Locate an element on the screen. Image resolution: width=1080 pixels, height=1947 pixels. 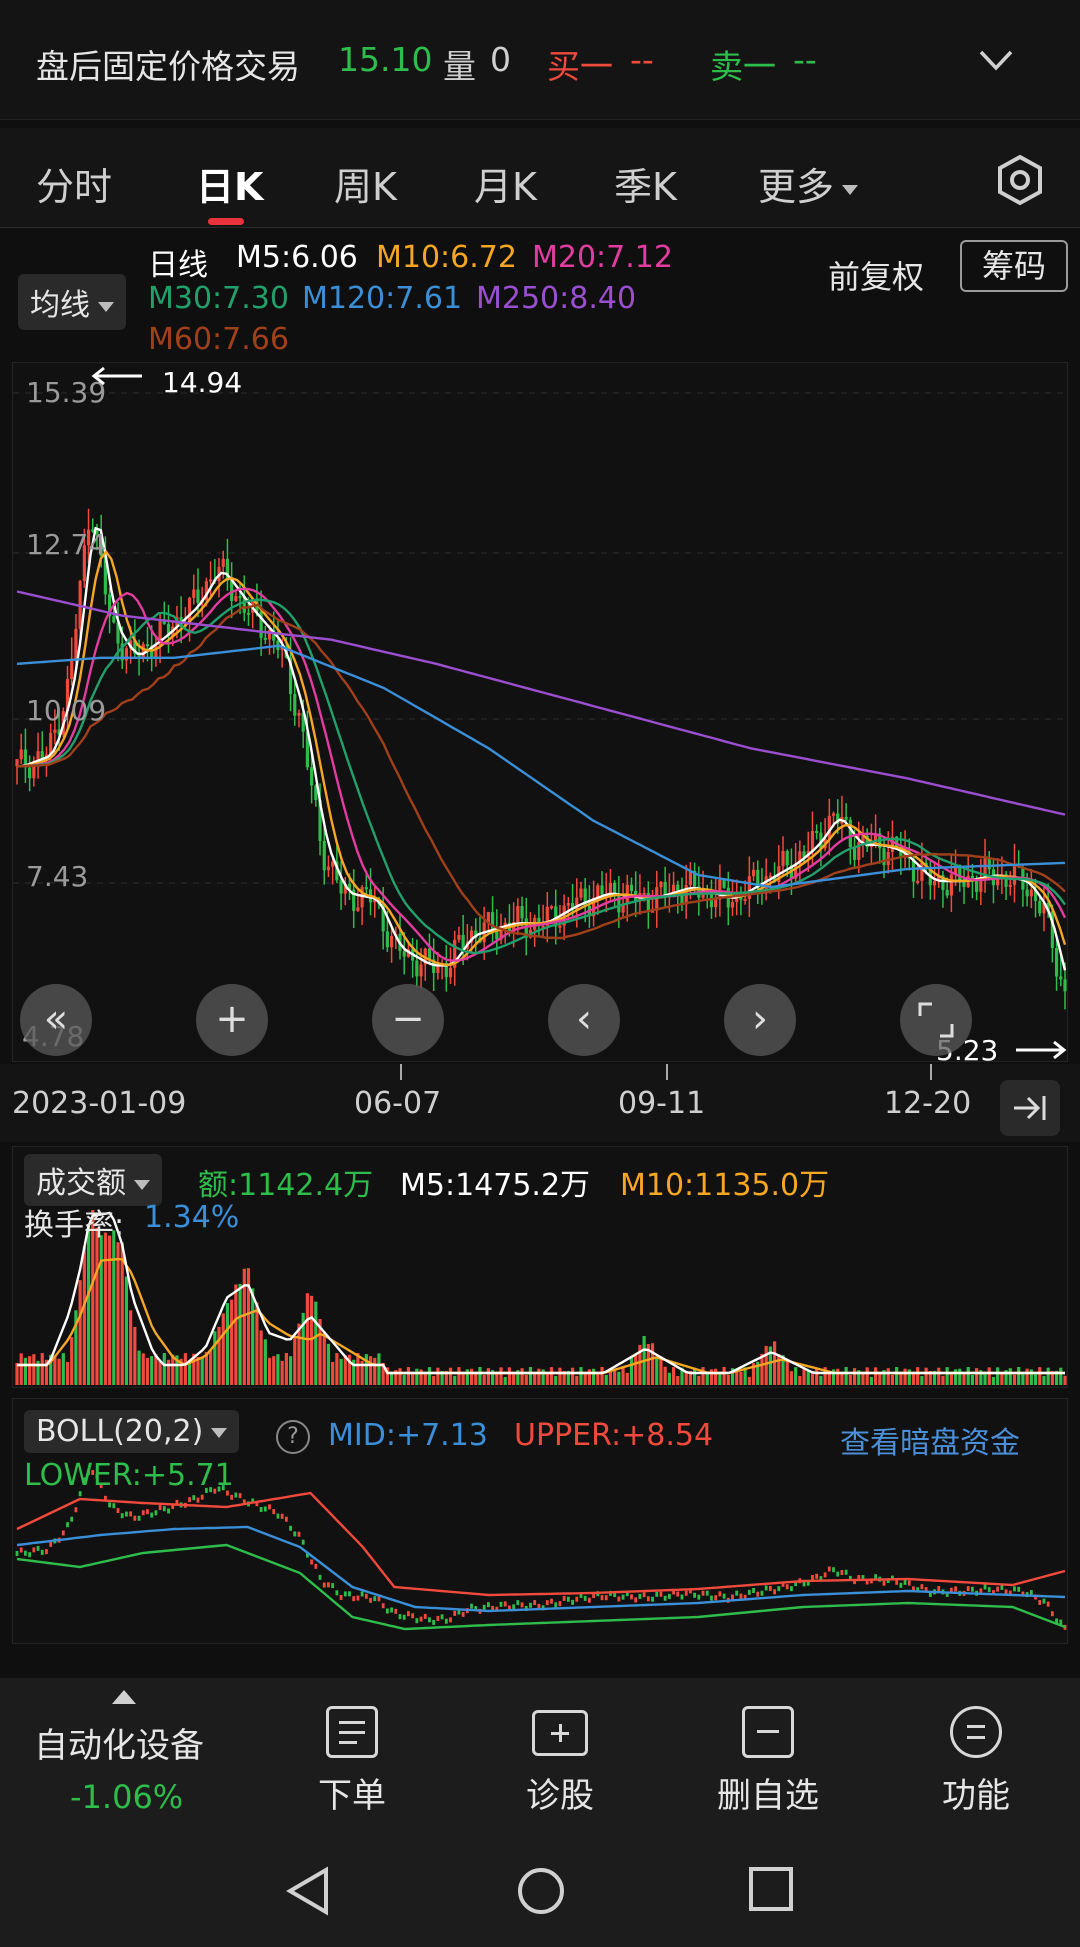
tab-weekly-k: 周K is located at coordinates (365, 183).